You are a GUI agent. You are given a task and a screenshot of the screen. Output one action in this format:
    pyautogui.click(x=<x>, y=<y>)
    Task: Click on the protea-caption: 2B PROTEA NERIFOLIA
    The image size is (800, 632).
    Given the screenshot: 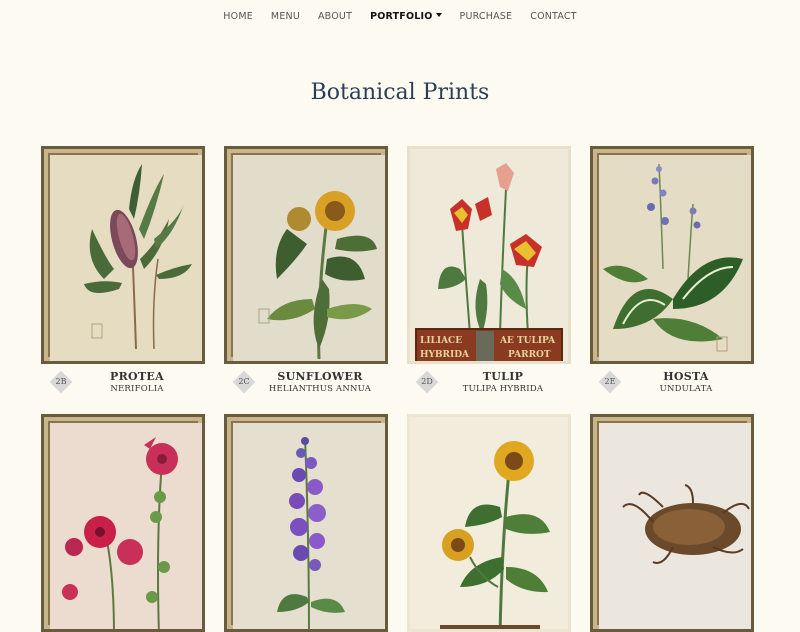 What is the action you would take?
    pyautogui.click(x=123, y=383)
    